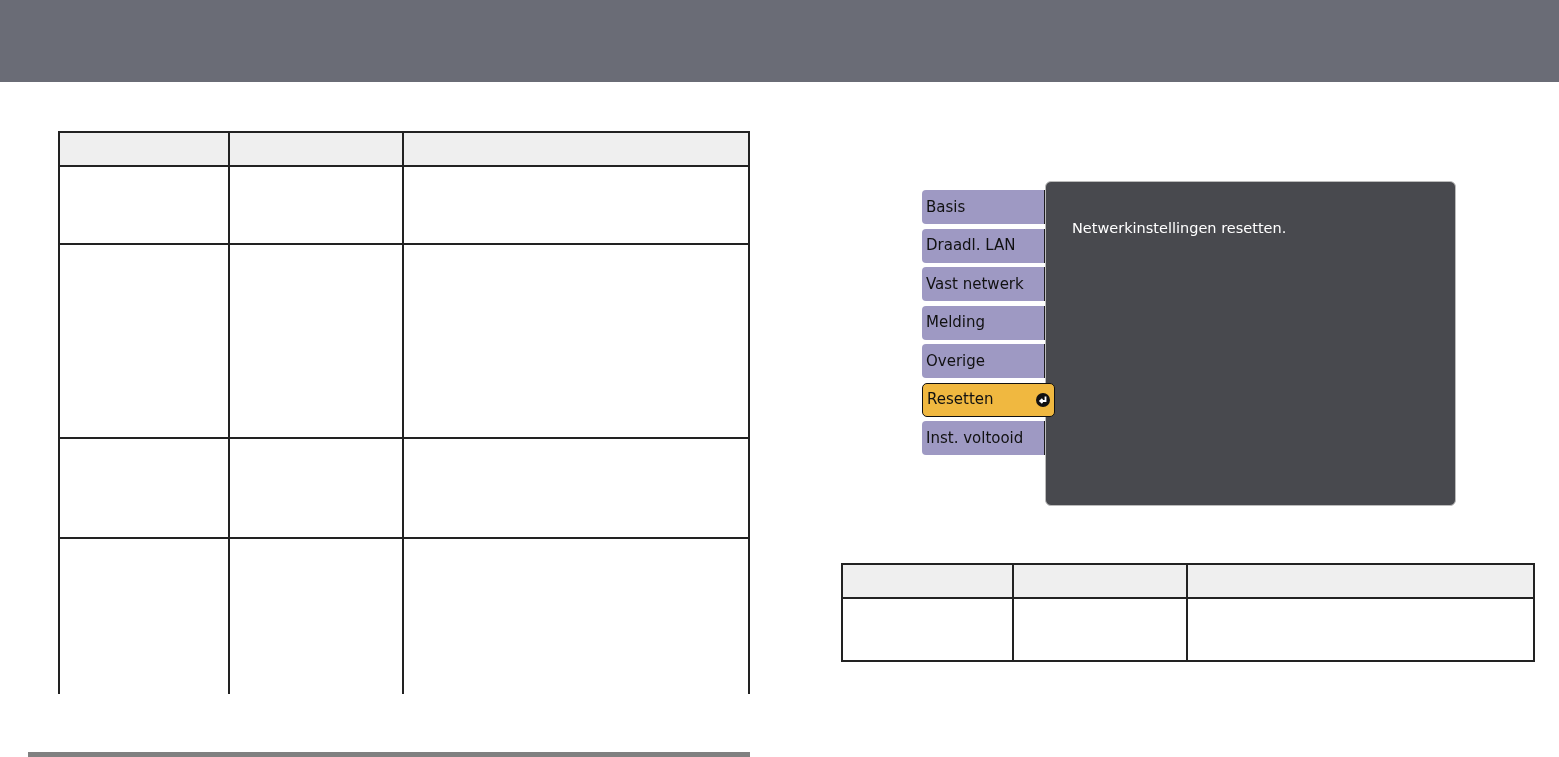 The image size is (1559, 757). Describe the element at coordinates (1180, 228) in the screenshot. I see `menu-message: Netwerkinstellingen resetten.` at that location.